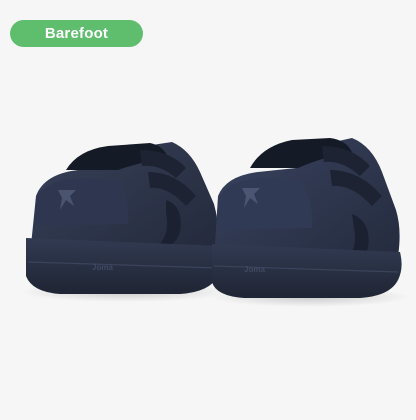  What do you see at coordinates (102, 267) in the screenshot?
I see `left-sole-brand-text: Joma` at bounding box center [102, 267].